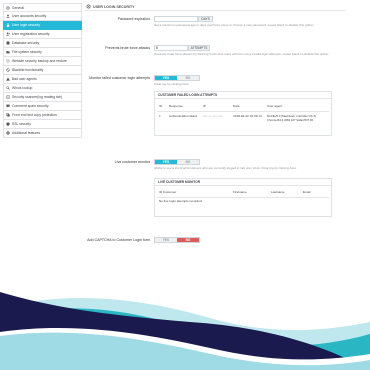 The width and height of the screenshot is (370, 370). I want to click on sidebar-item-user-registration-security: User registration security, so click(42, 34).